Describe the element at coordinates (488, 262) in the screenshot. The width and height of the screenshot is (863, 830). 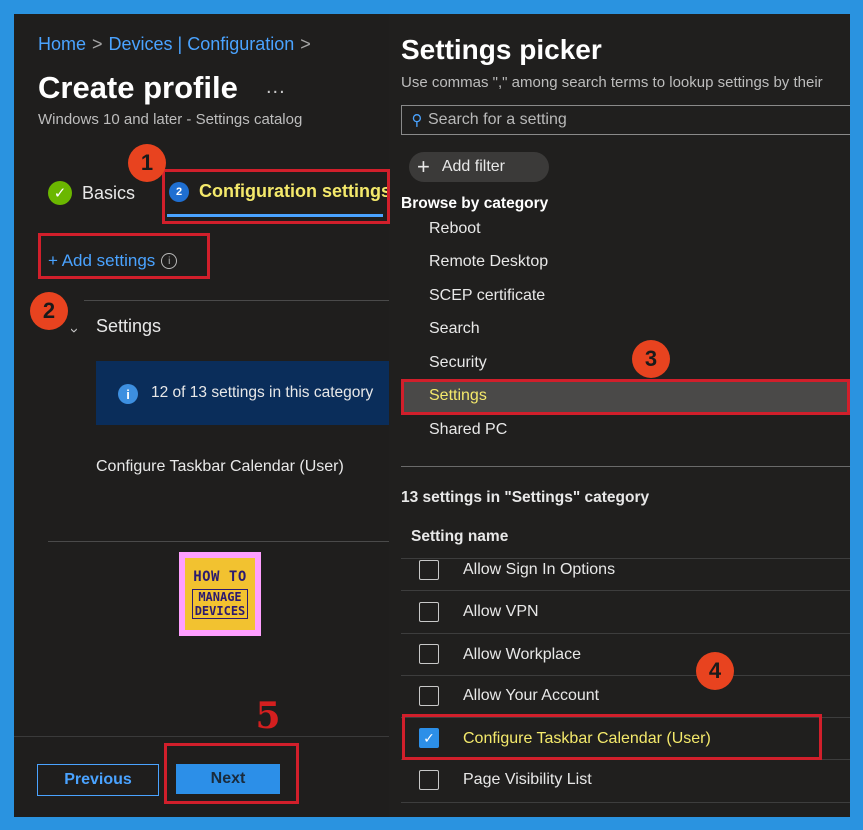
I see `category-remote-desktop: Remote Desktop` at that location.